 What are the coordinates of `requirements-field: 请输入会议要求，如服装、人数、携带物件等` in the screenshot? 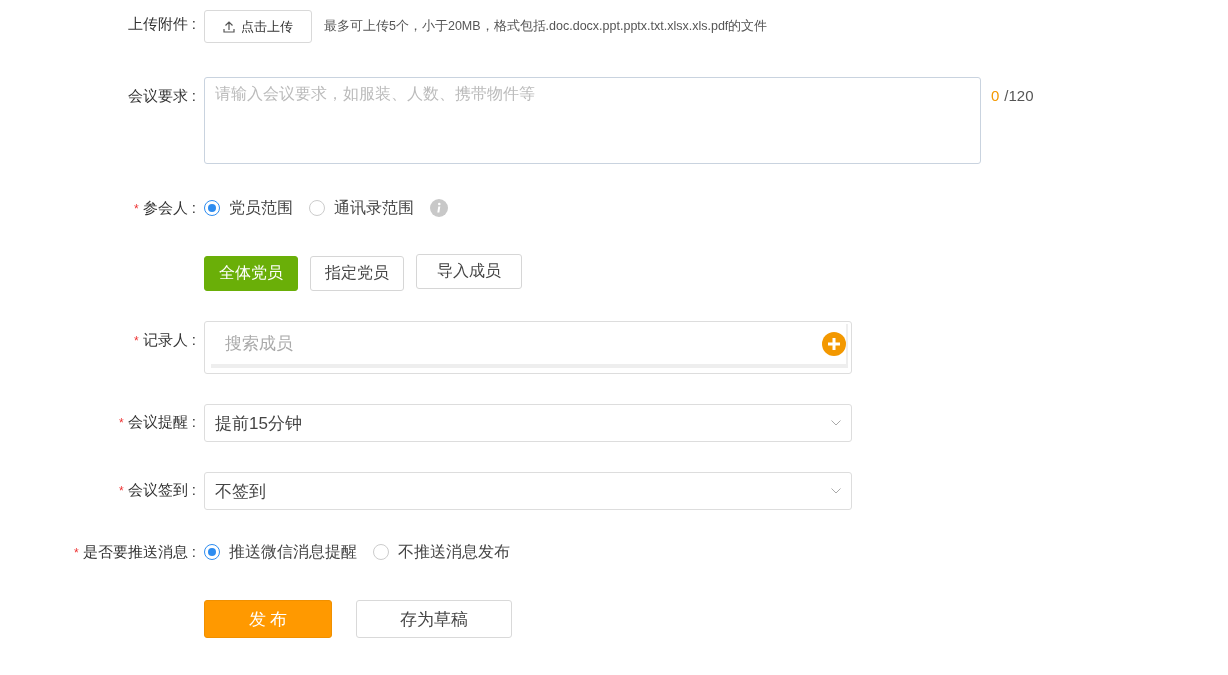 It's located at (592, 120).